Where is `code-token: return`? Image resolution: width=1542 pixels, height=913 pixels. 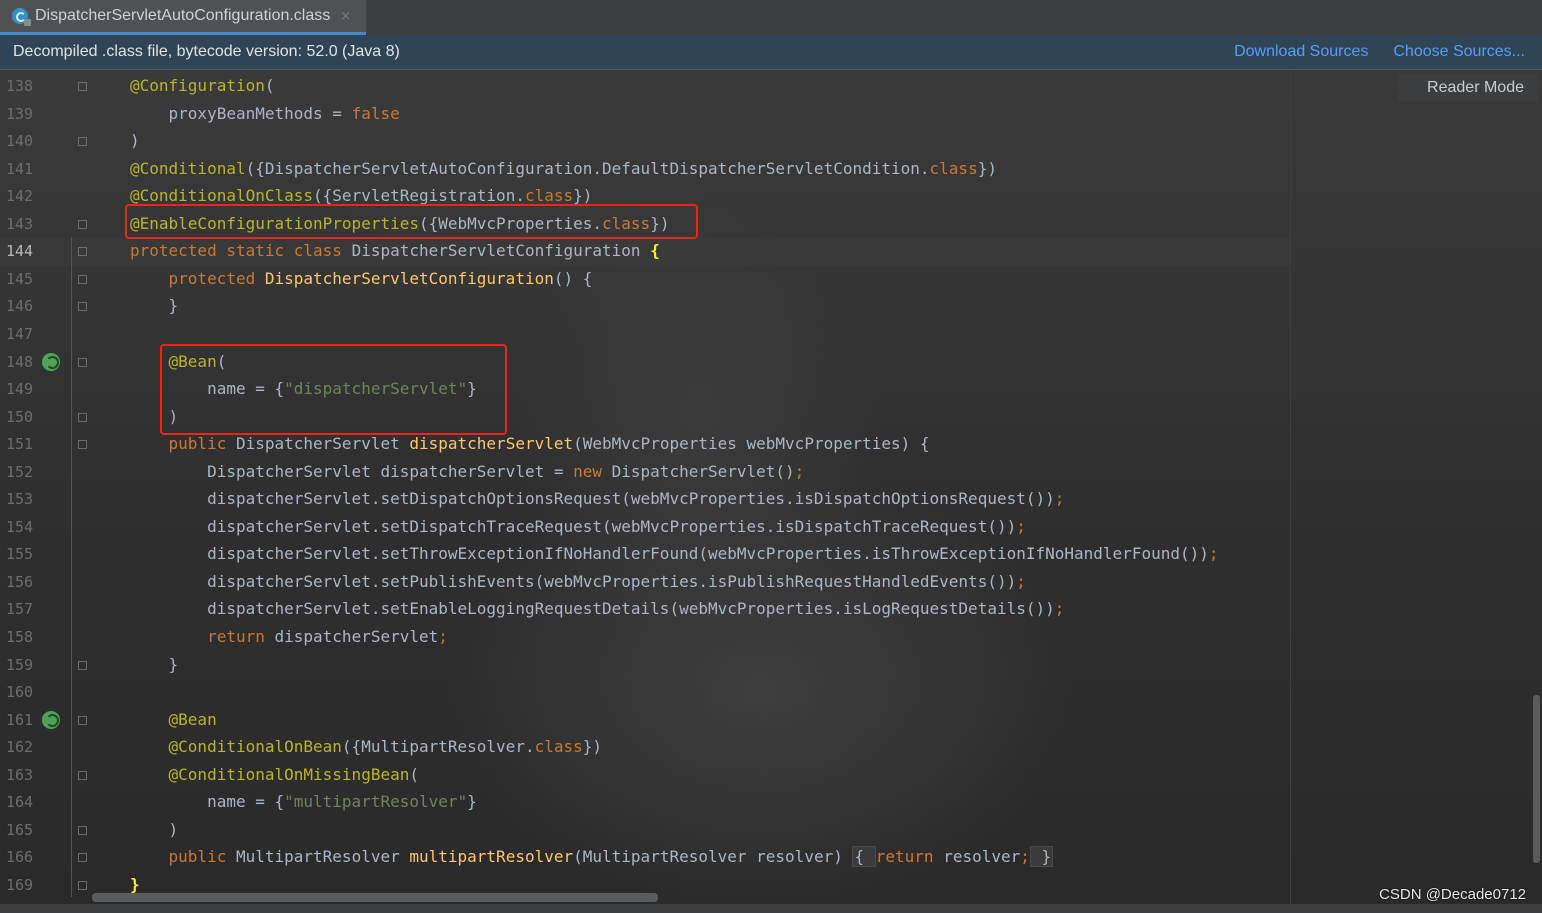 code-token: return is located at coordinates (909, 857).